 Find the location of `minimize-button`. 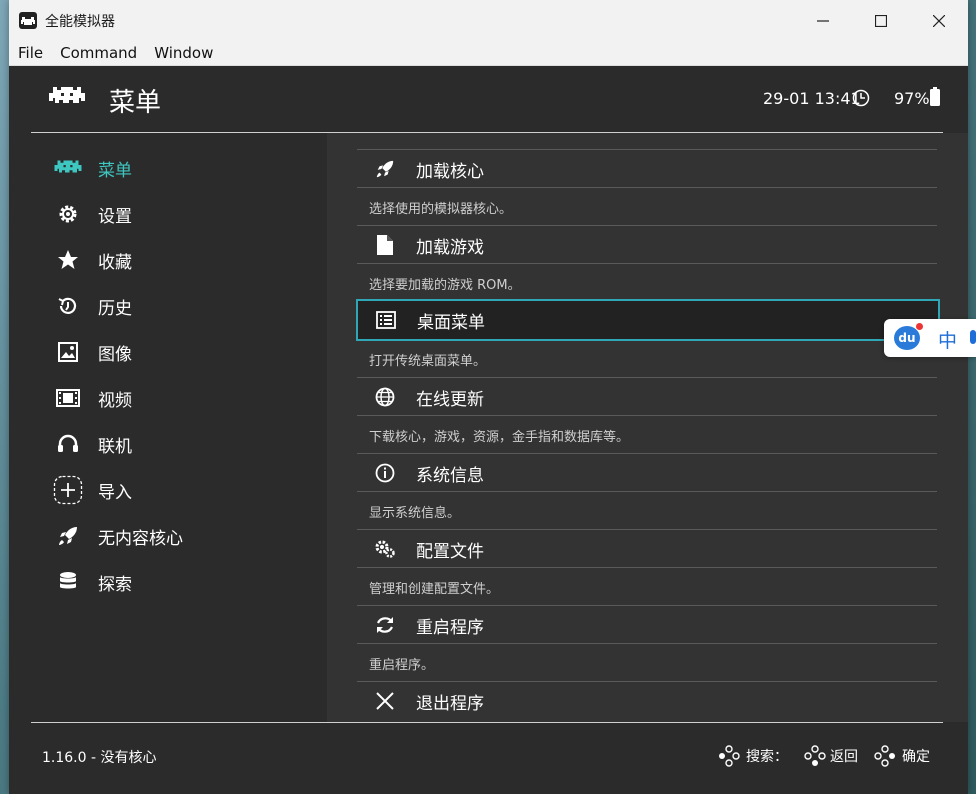

minimize-button is located at coordinates (823, 20).